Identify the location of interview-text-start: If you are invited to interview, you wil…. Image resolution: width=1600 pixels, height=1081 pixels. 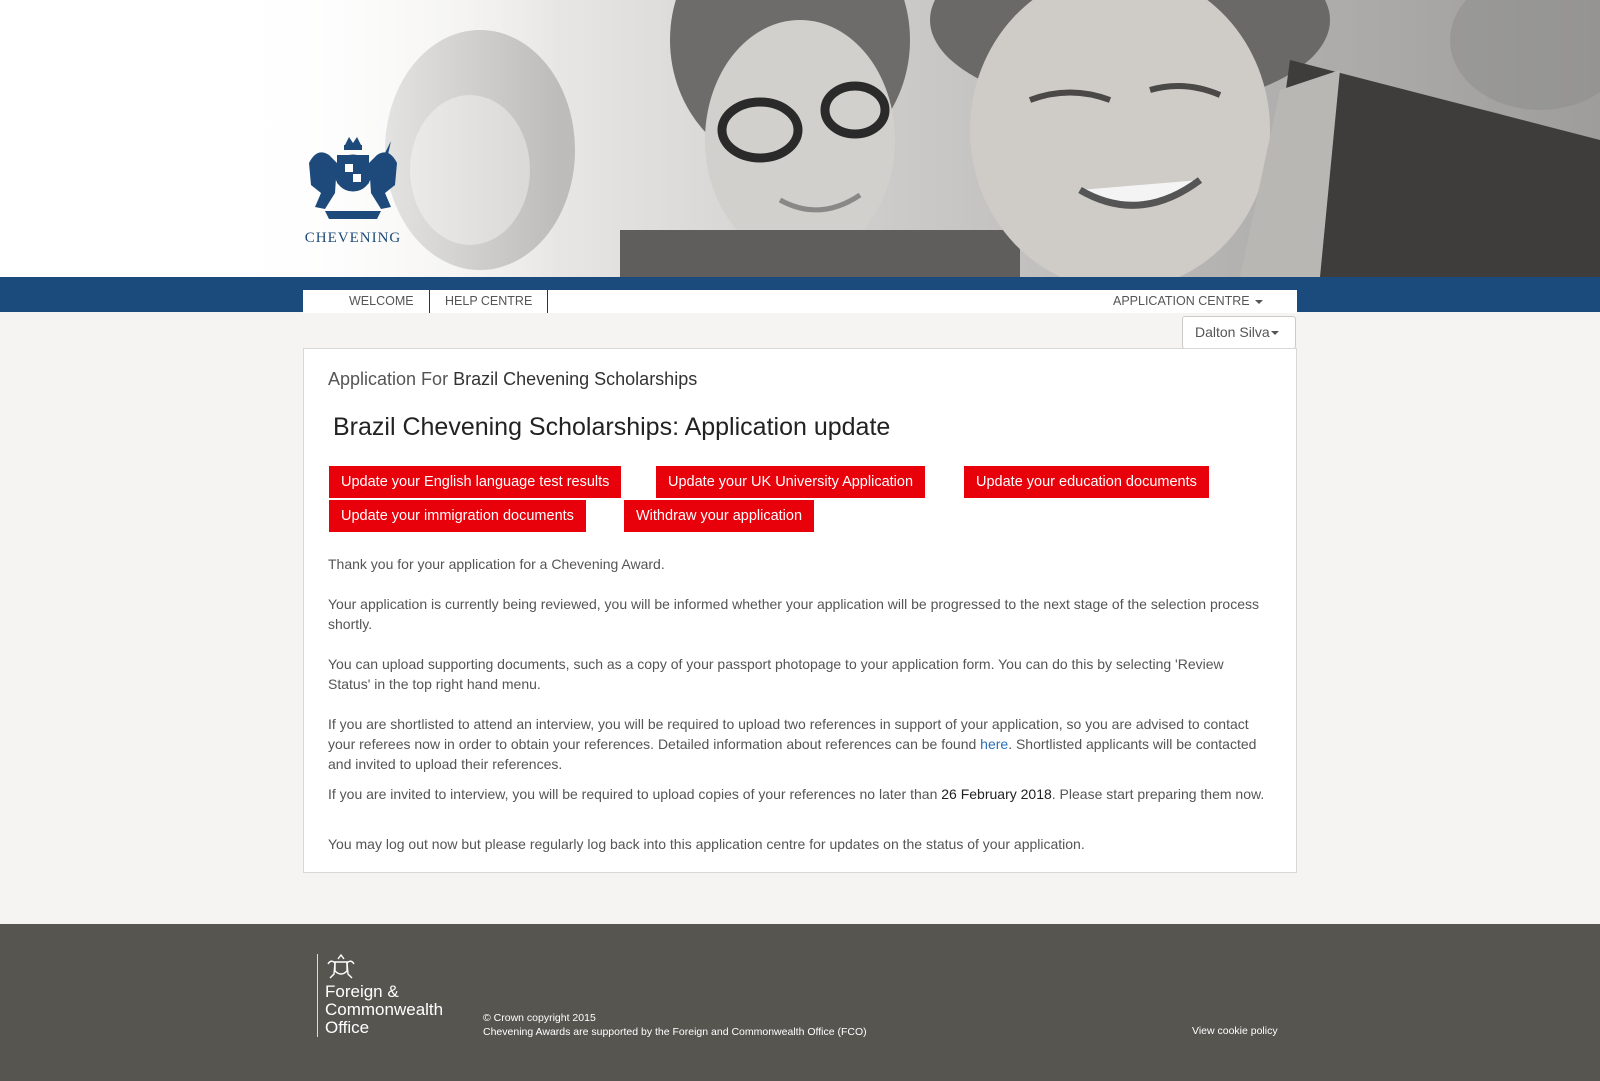
(635, 794).